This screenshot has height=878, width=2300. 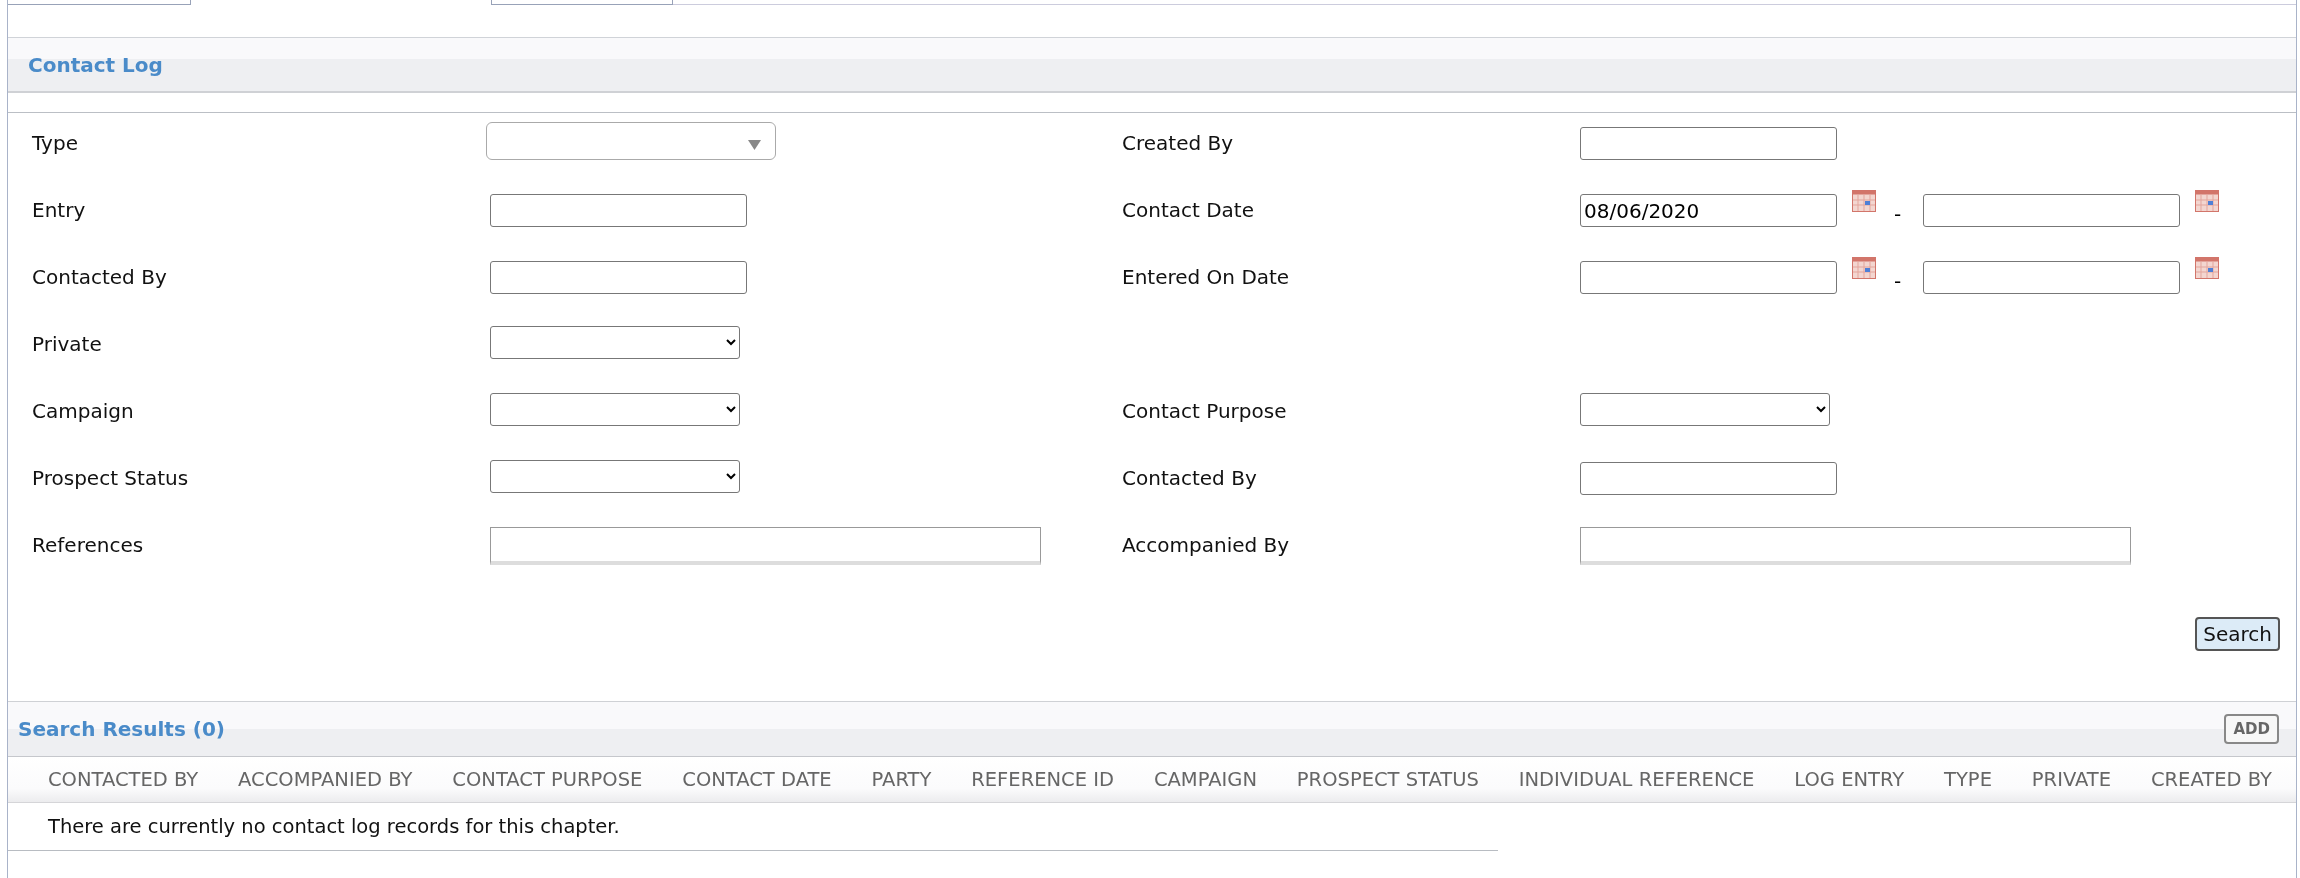 I want to click on section-title: Search Results (0), so click(x=121, y=729).